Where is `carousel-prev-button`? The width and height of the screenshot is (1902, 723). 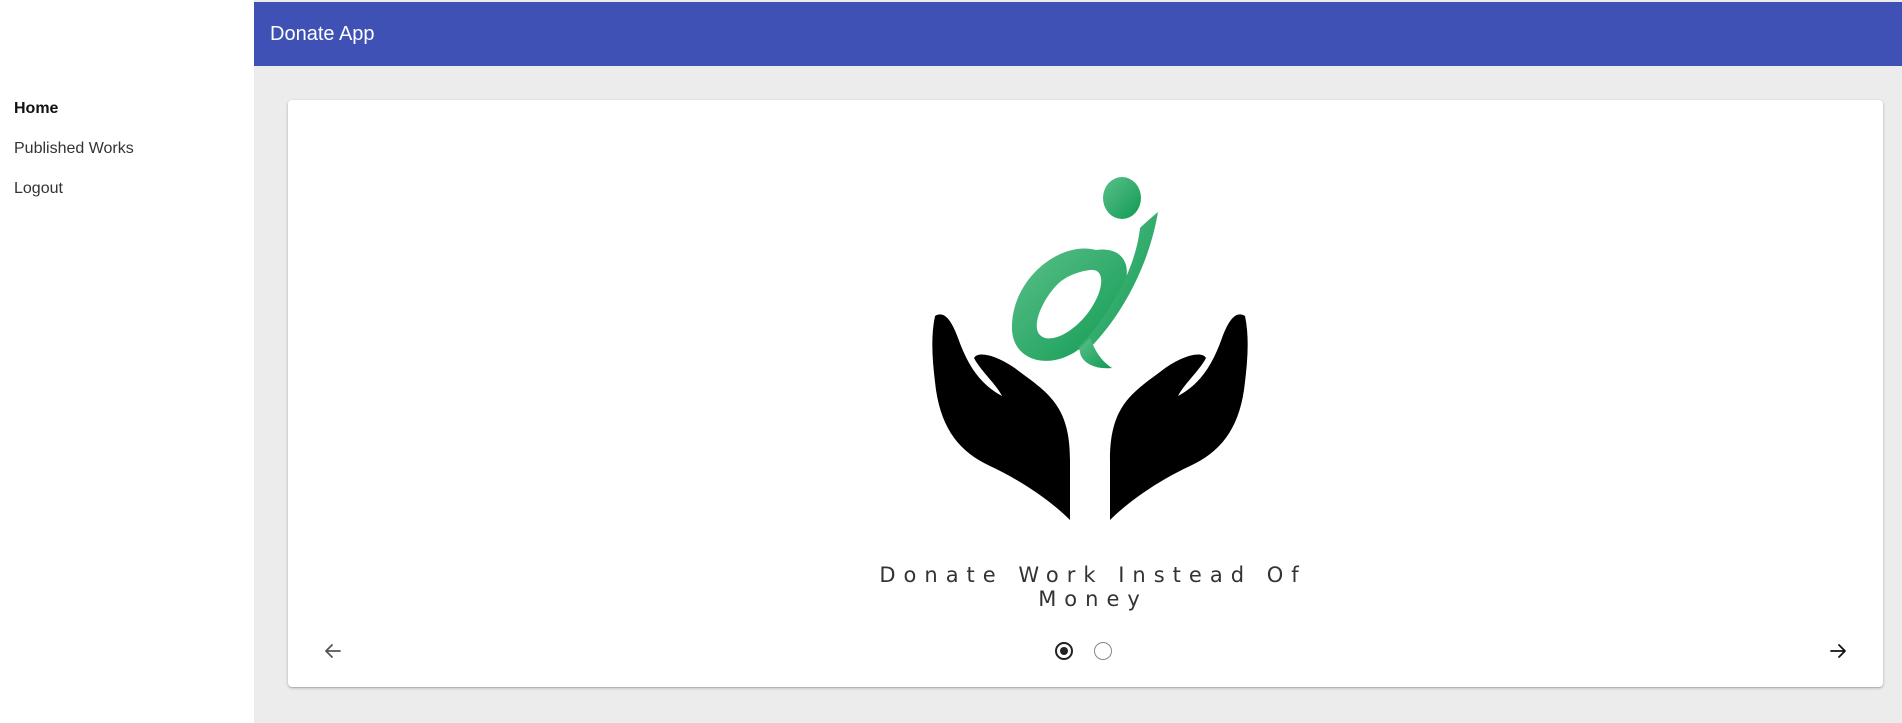
carousel-prev-button is located at coordinates (333, 651).